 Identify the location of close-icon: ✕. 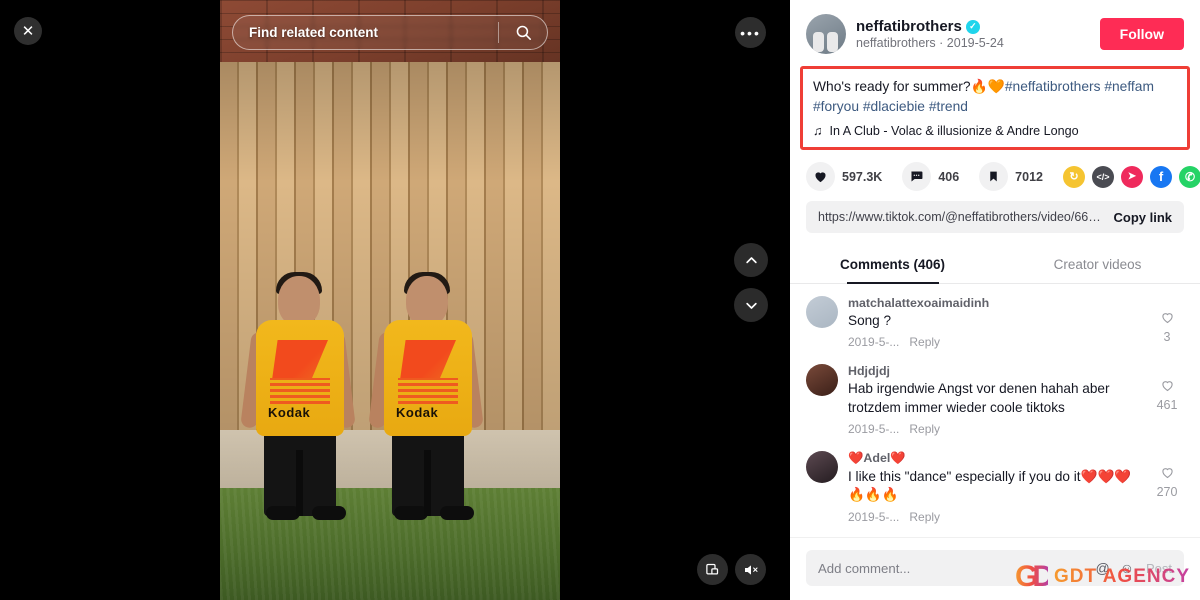
(28, 31).